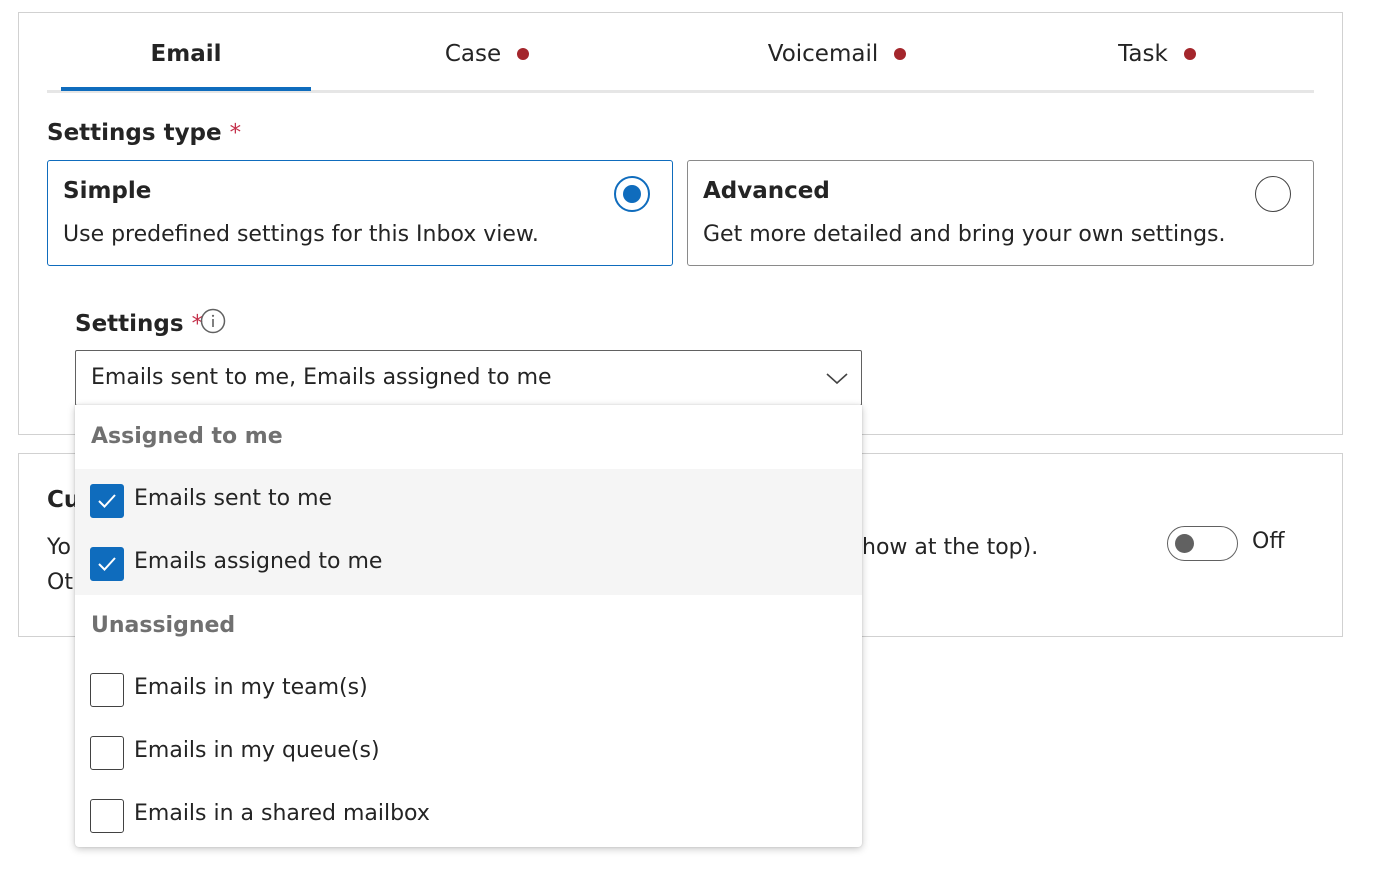 The width and height of the screenshot is (1387, 872). I want to click on tab-label: Task, so click(1143, 54).